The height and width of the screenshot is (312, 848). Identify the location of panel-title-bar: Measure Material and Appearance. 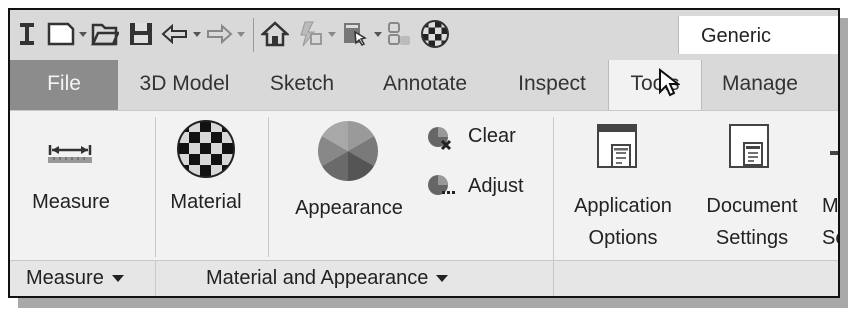
(424, 278).